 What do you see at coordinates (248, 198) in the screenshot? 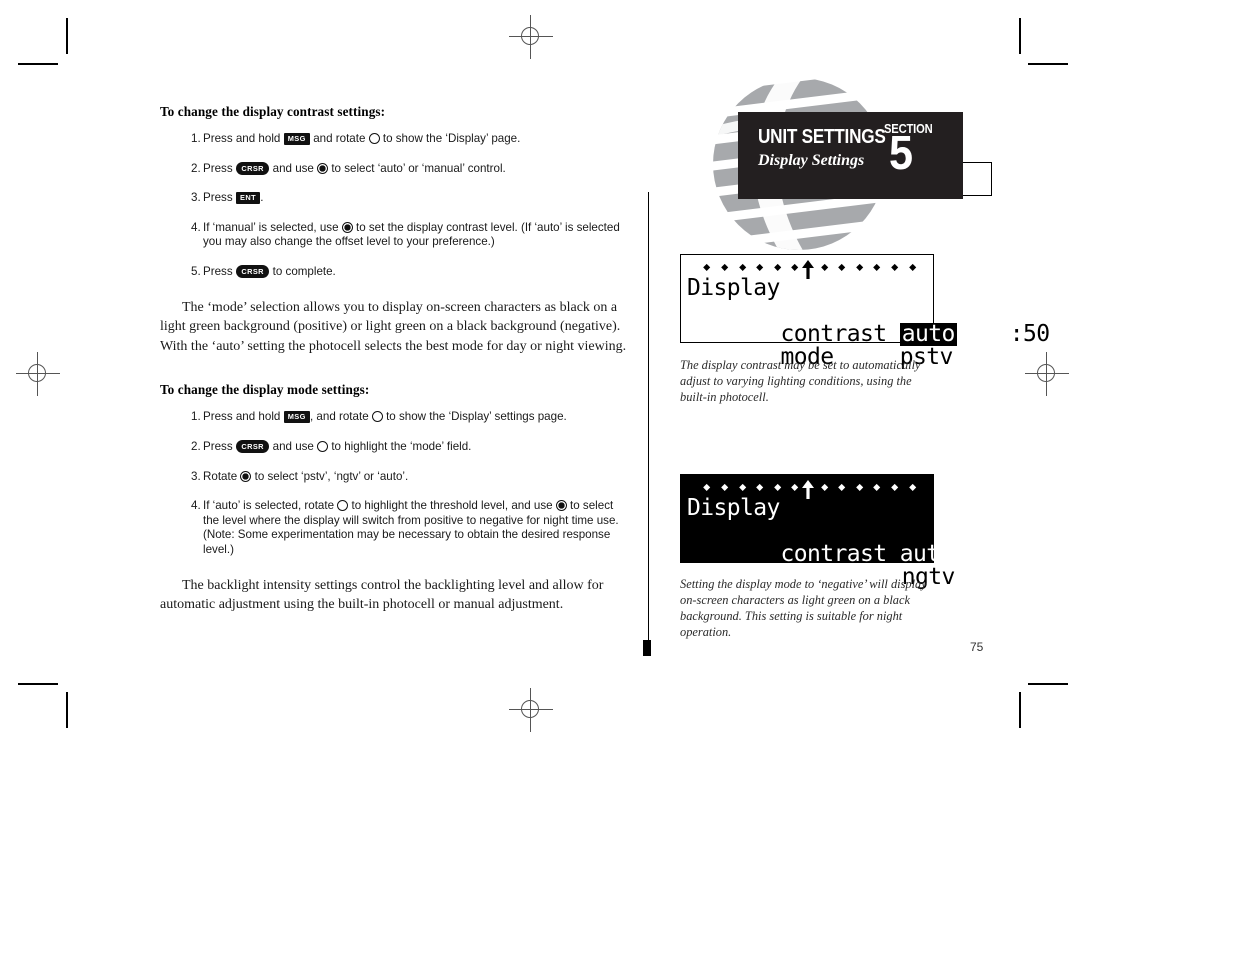
I see `key-ent-icon: ENT` at bounding box center [248, 198].